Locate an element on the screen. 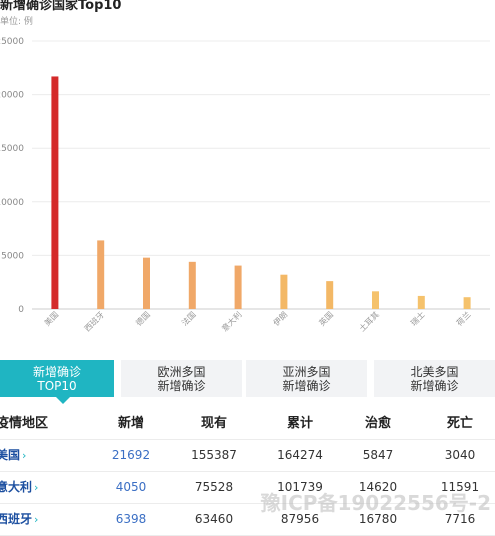 This screenshot has height=536, width=495. region-cell: 意大利 › is located at coordinates (43, 487).